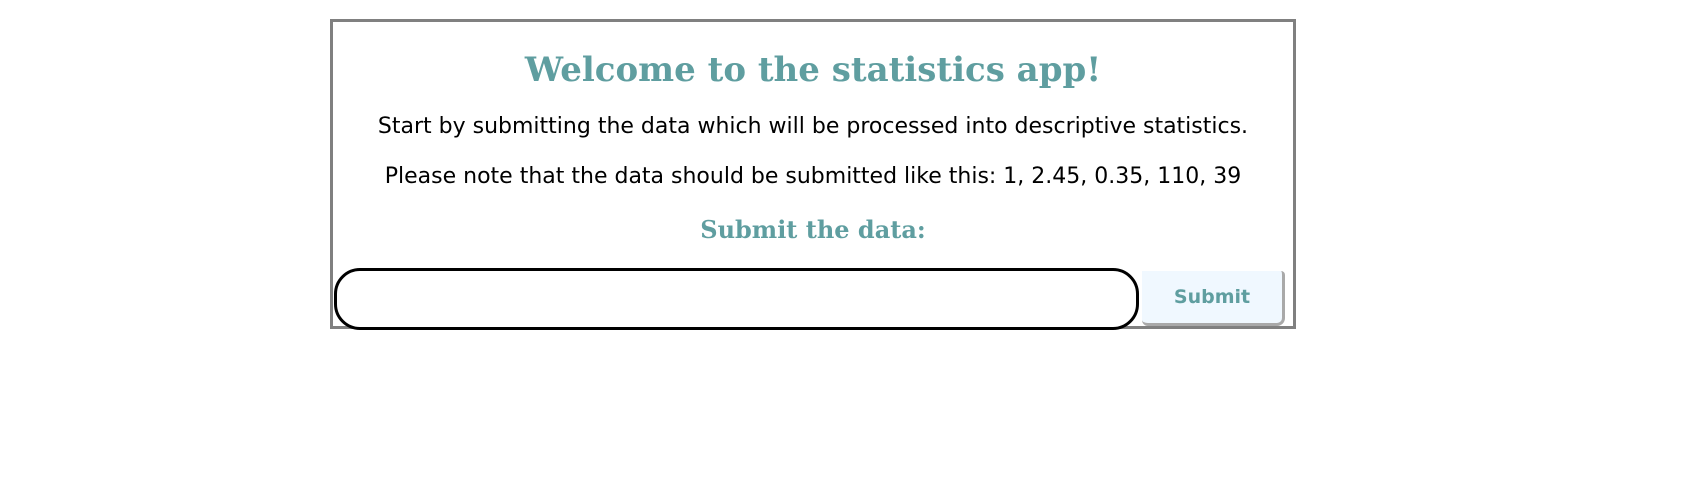 This screenshot has width=1693, height=491. Describe the element at coordinates (736, 299) in the screenshot. I see `data-input` at that location.